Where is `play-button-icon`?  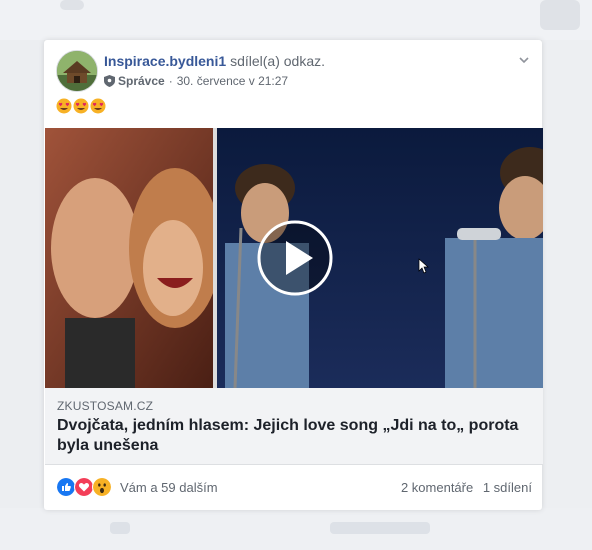 play-button-icon is located at coordinates (295, 258).